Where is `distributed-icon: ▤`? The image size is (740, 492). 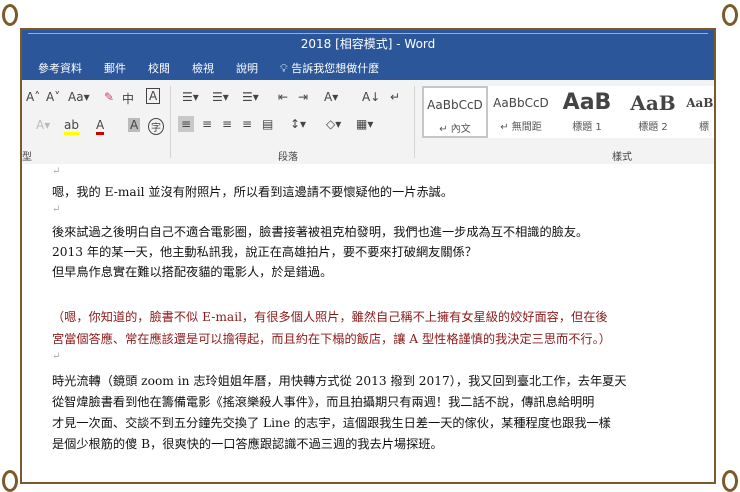
distributed-icon: ▤ is located at coordinates (267, 124).